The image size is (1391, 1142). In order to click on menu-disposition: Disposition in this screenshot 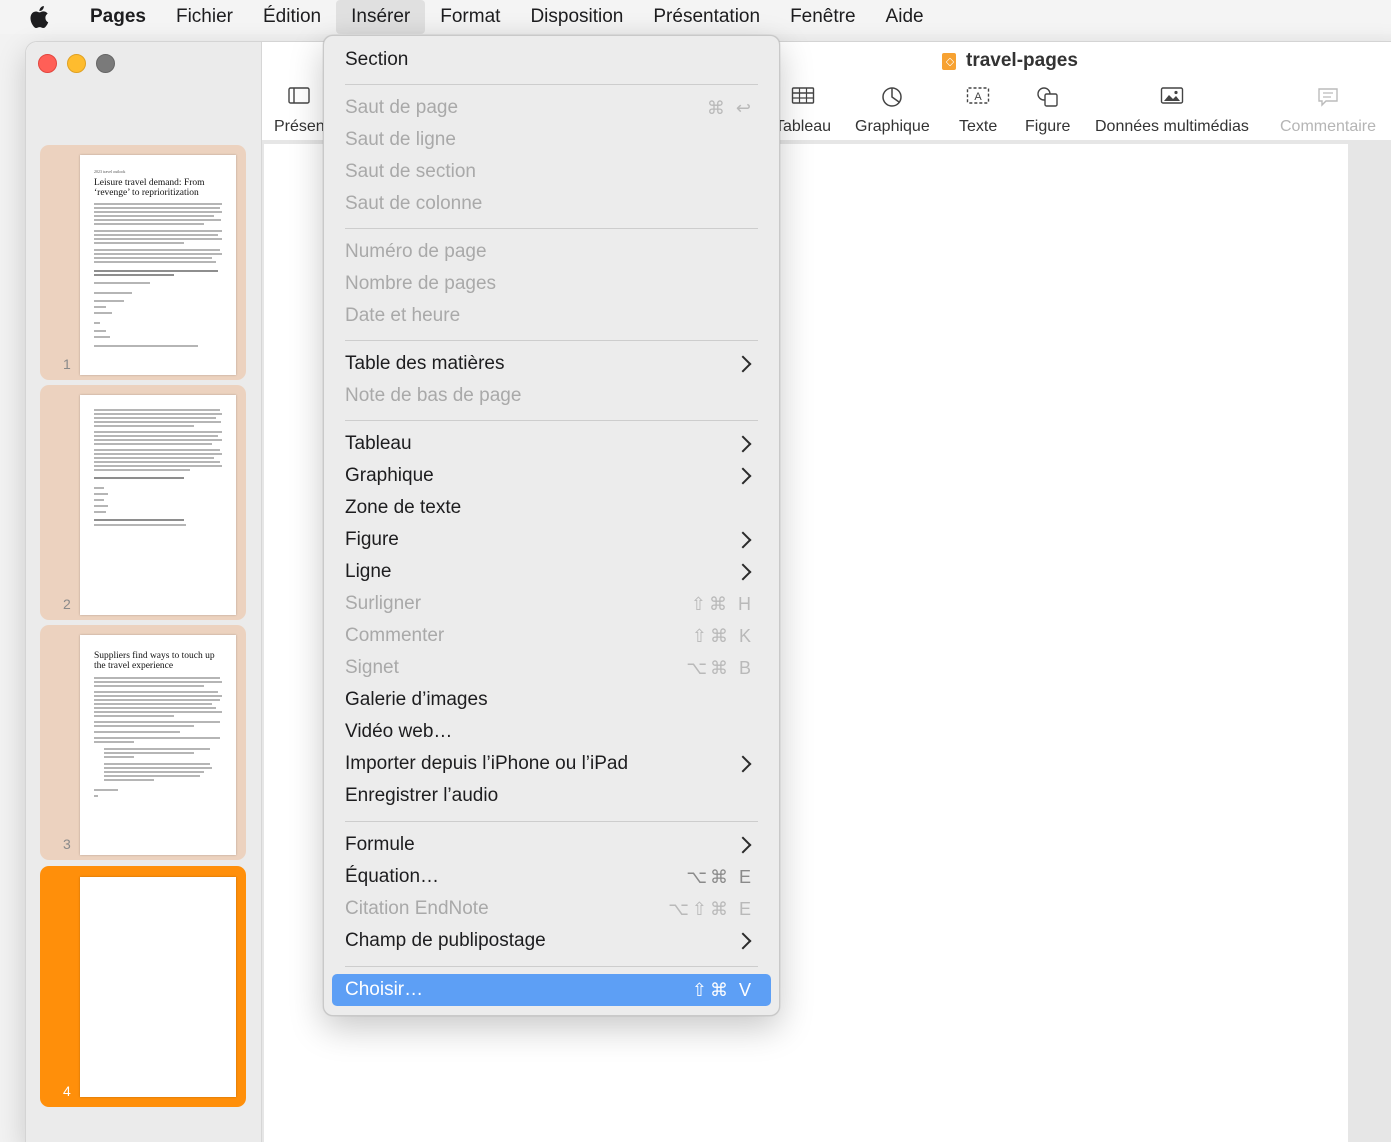, I will do `click(576, 17)`.